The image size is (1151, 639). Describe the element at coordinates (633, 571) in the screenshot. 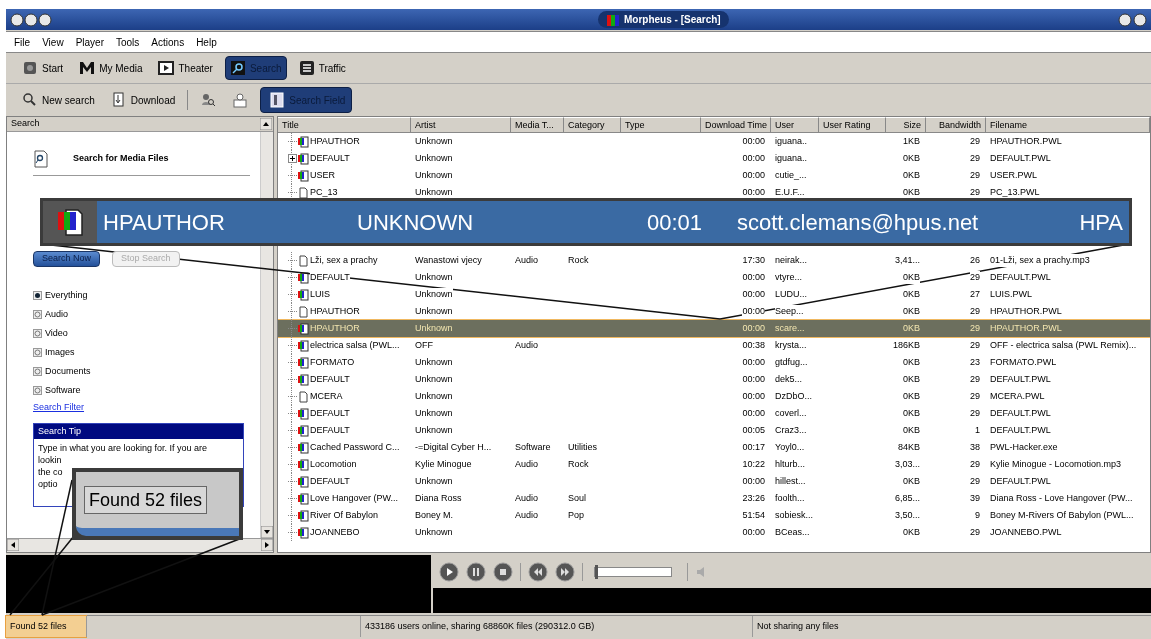

I see `volume-slider` at that location.